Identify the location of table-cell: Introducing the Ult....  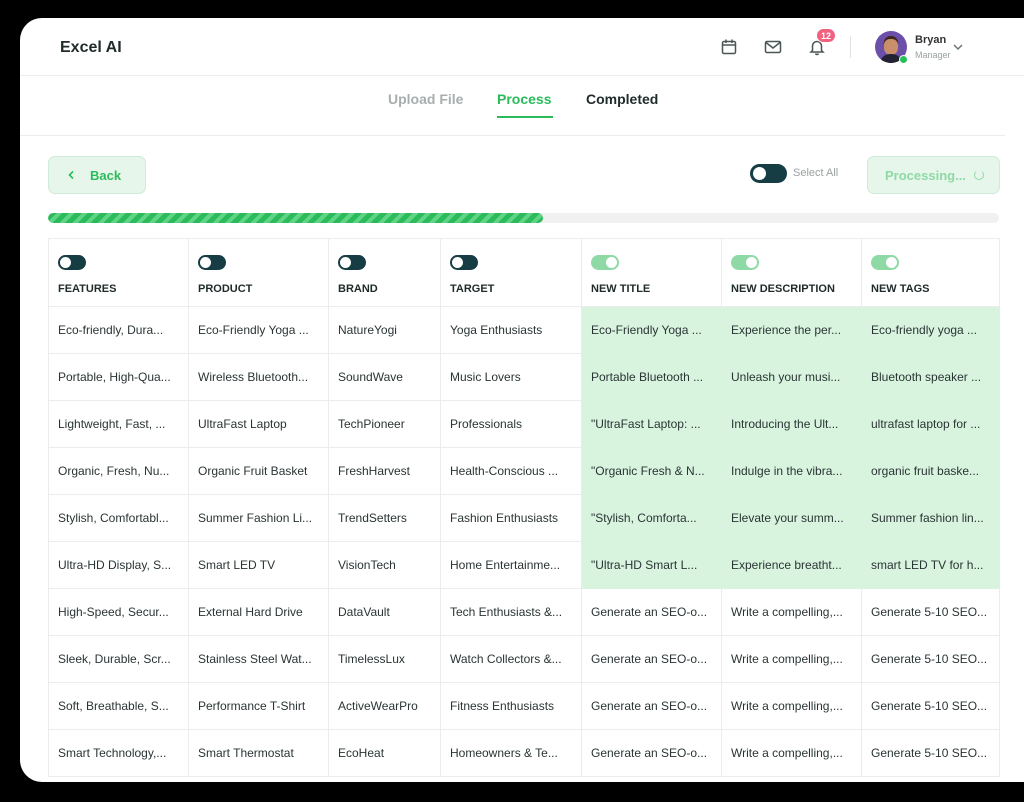
(791, 424).